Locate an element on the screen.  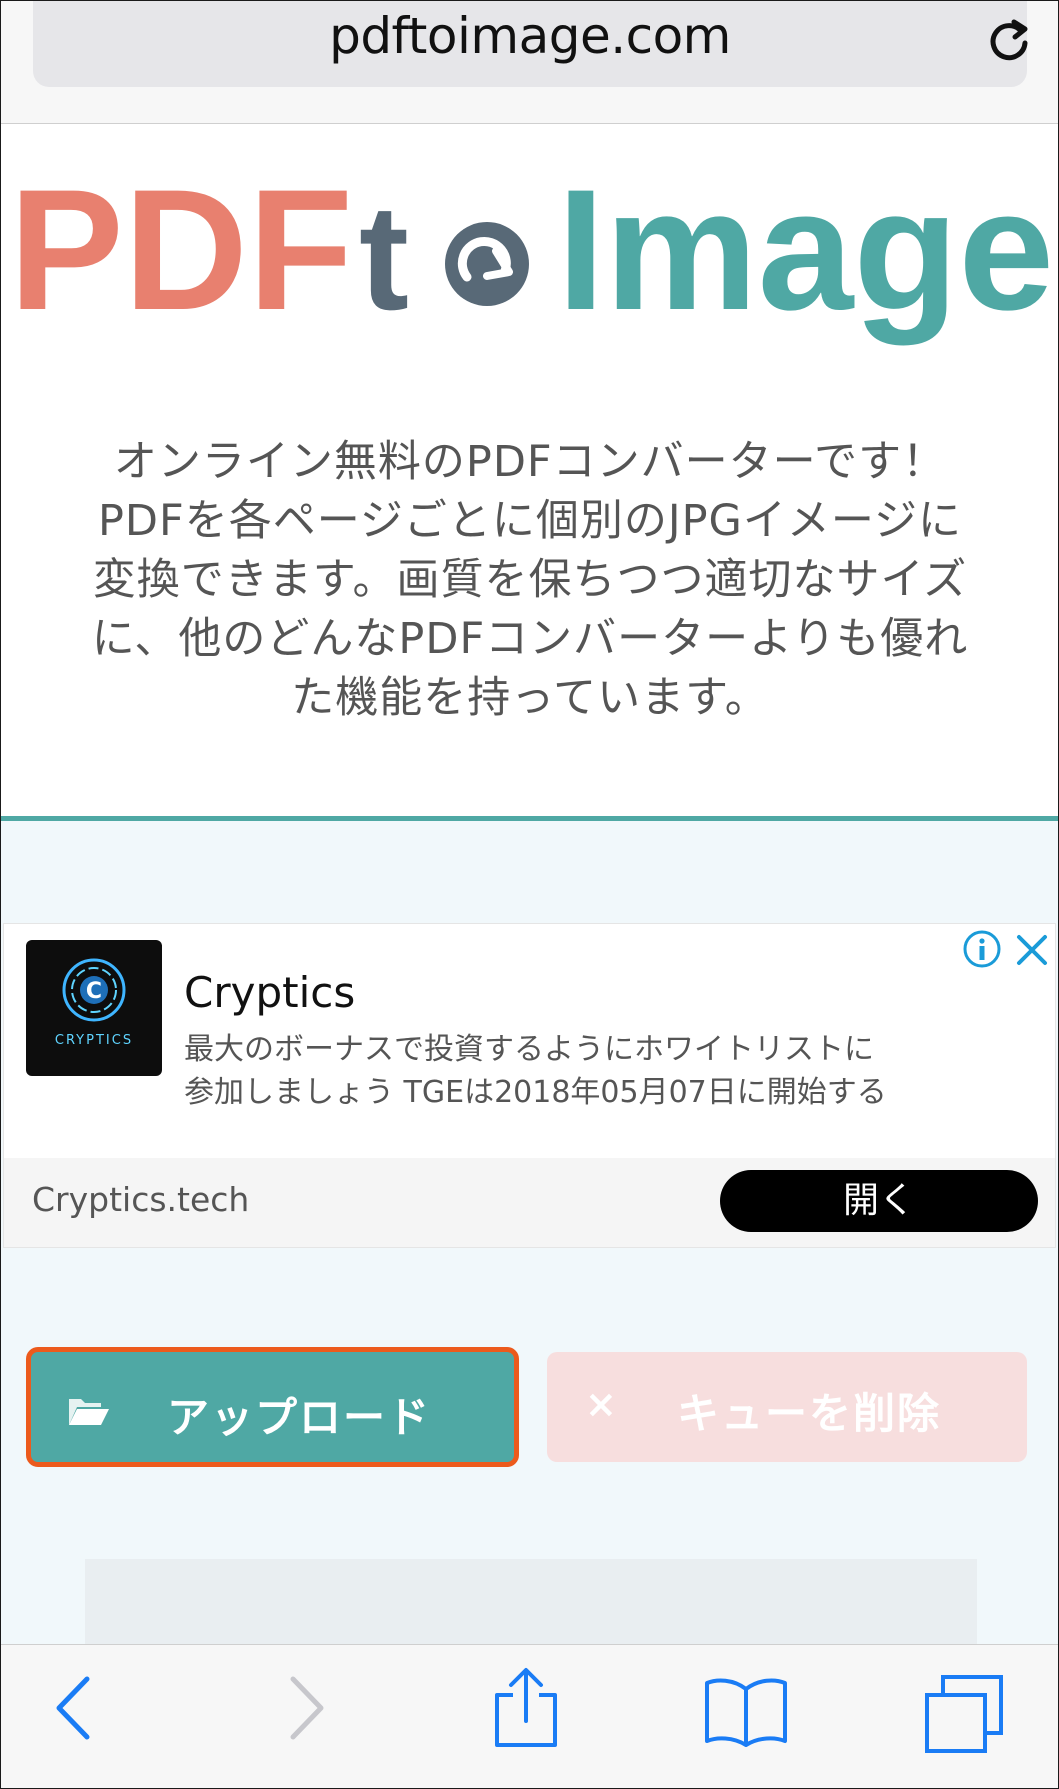
bookmarks-icon is located at coordinates (746, 1712).